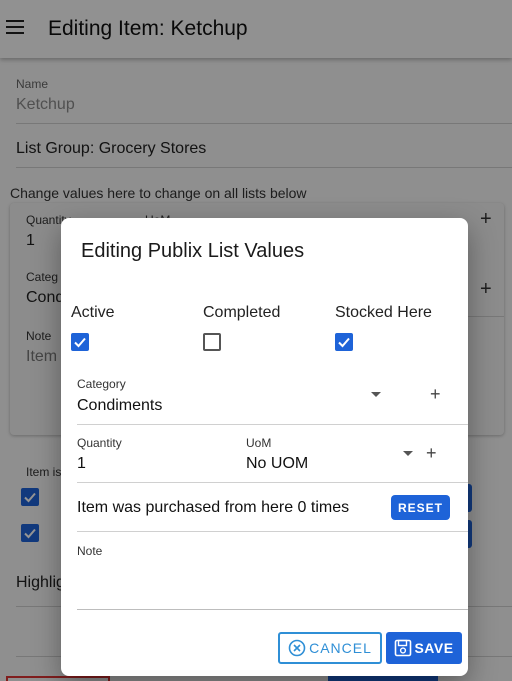 This screenshot has height=681, width=512. What do you see at coordinates (259, 443) in the screenshot?
I see `uom-label: UoM` at bounding box center [259, 443].